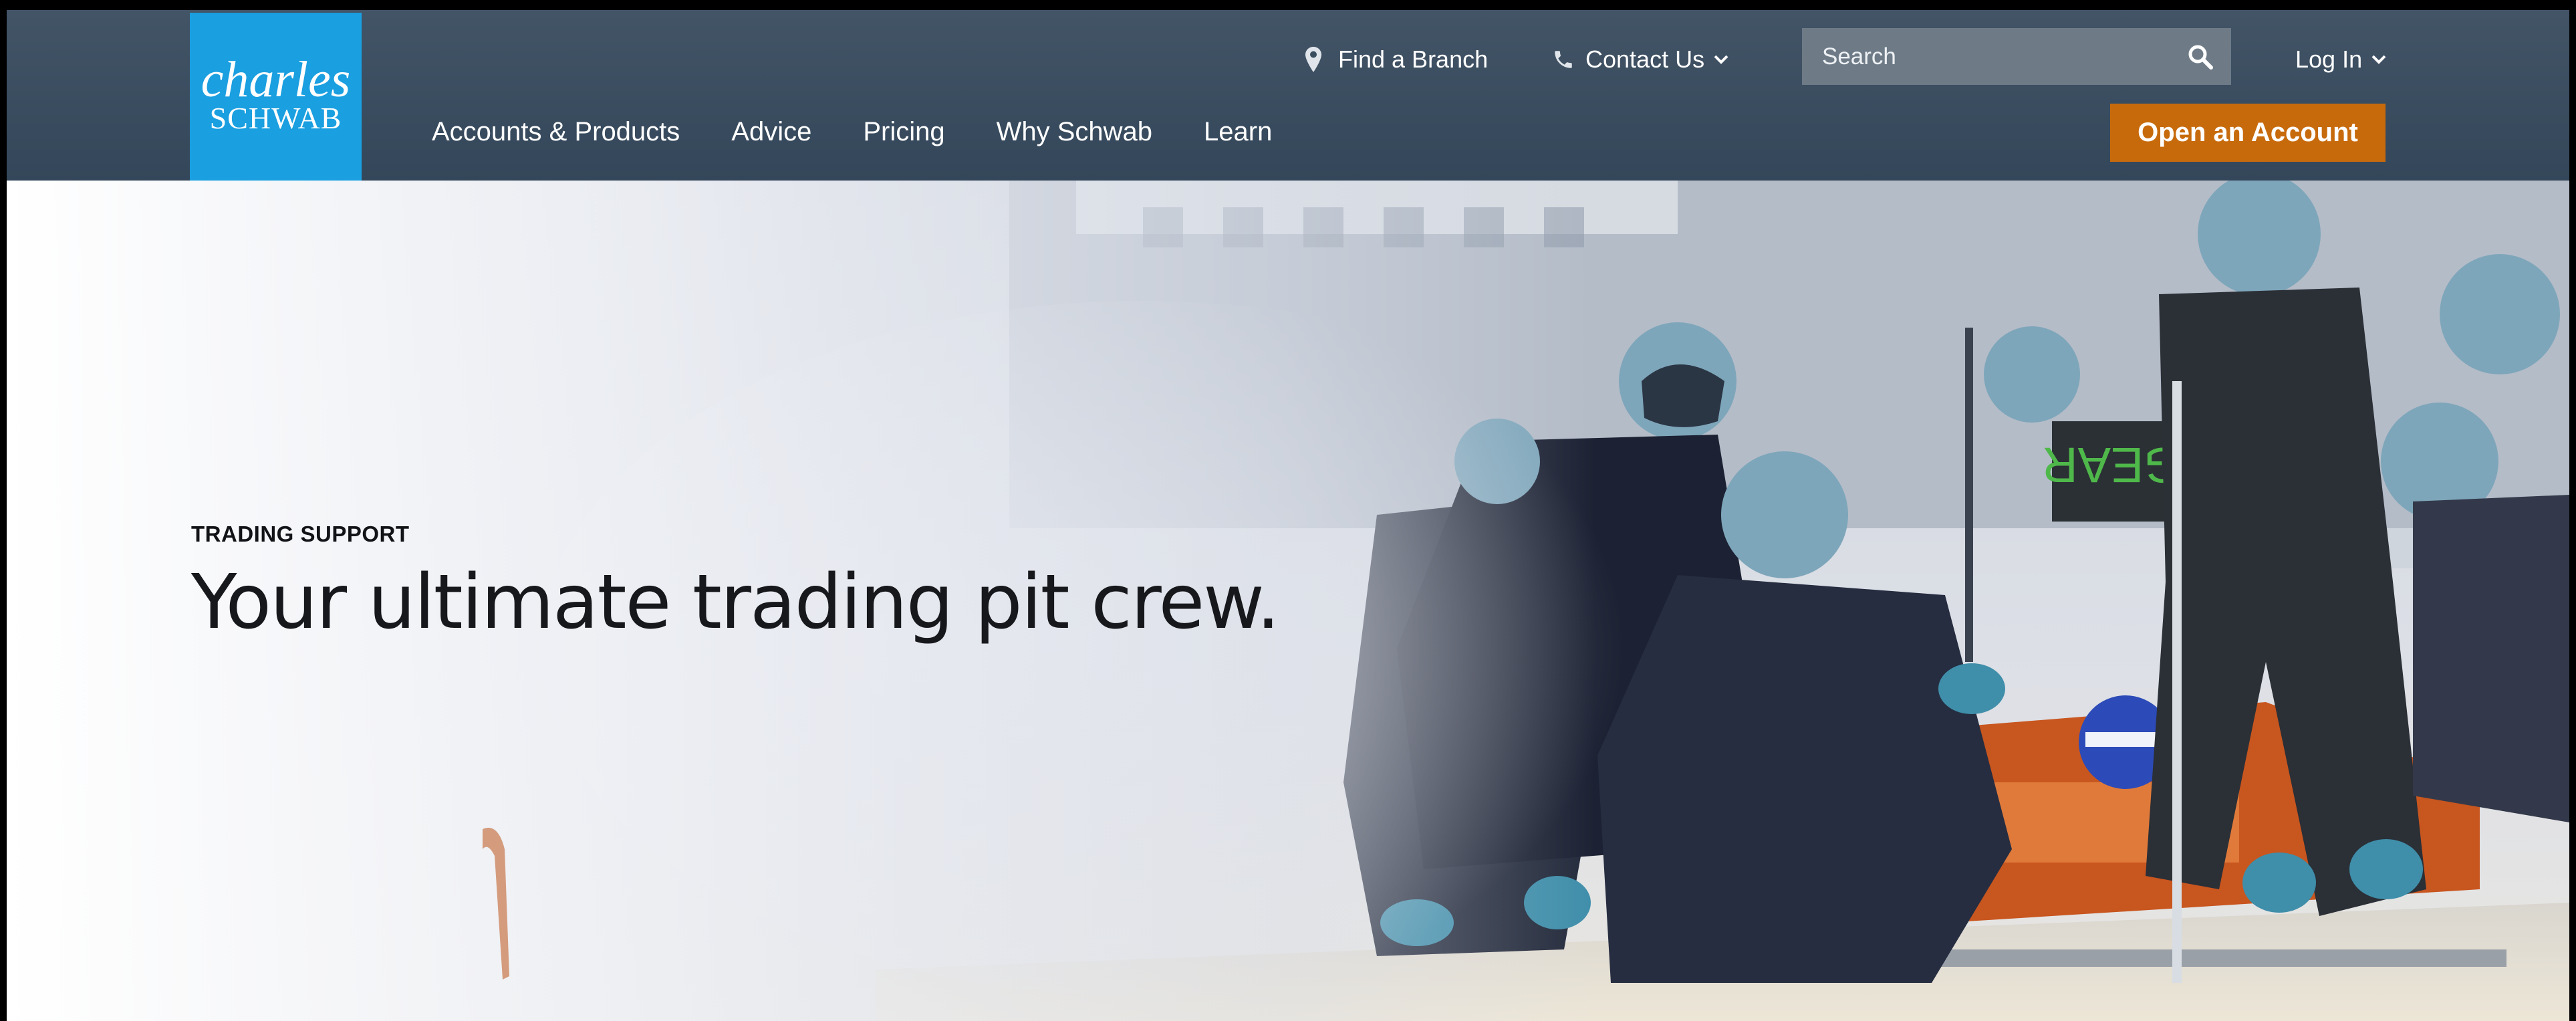 This screenshot has height=1021, width=2576. What do you see at coordinates (2248, 133) in the screenshot?
I see `open-an-account-button: Open an Account` at bounding box center [2248, 133].